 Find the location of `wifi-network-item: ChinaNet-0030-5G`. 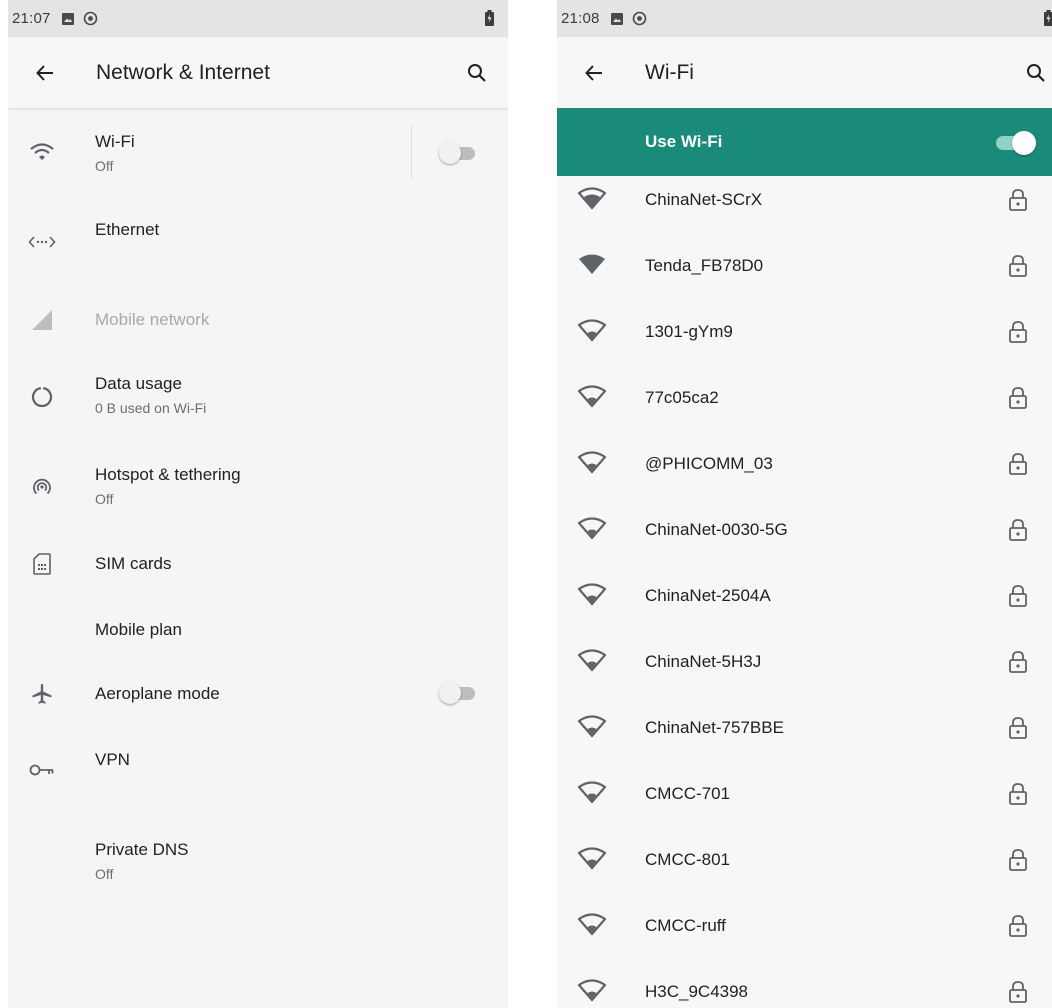

wifi-network-item: ChinaNet-0030-5G is located at coordinates (804, 531).